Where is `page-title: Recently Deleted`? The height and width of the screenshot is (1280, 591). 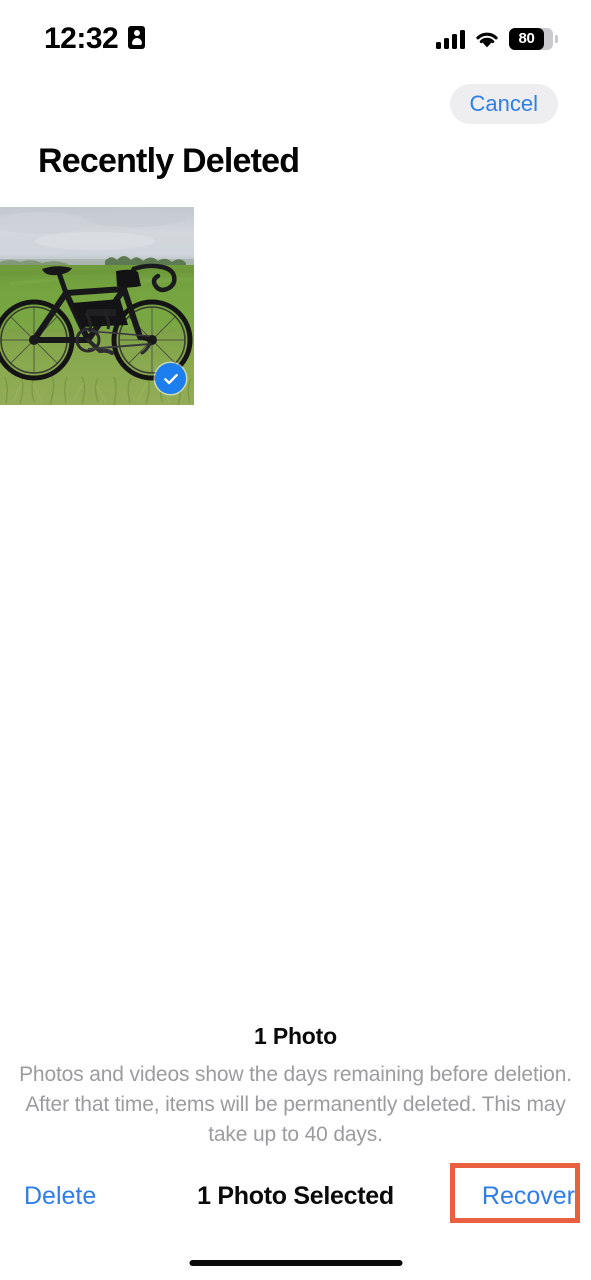
page-title: Recently Deleted is located at coordinates (169, 161).